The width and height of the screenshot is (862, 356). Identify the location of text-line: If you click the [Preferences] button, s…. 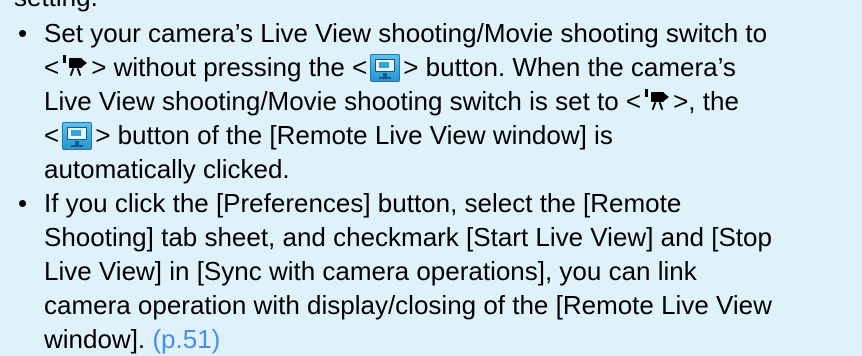
(363, 203).